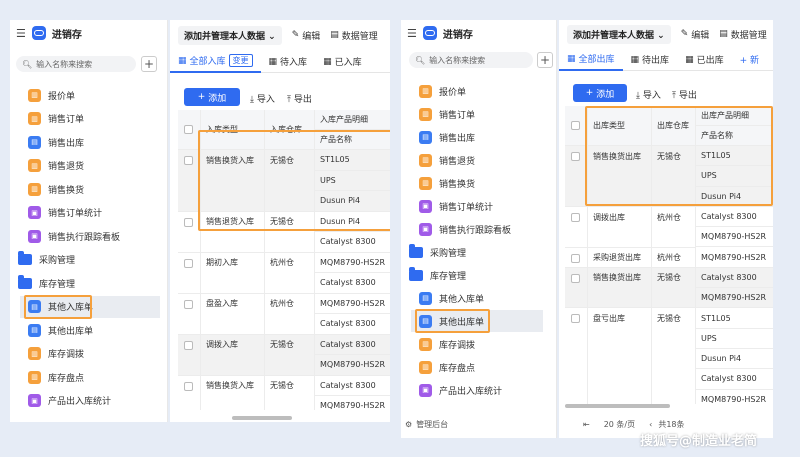 The width and height of the screenshot is (800, 457). I want to click on tab-all-inbound: ▦ 全部入库 变更, so click(215, 62).